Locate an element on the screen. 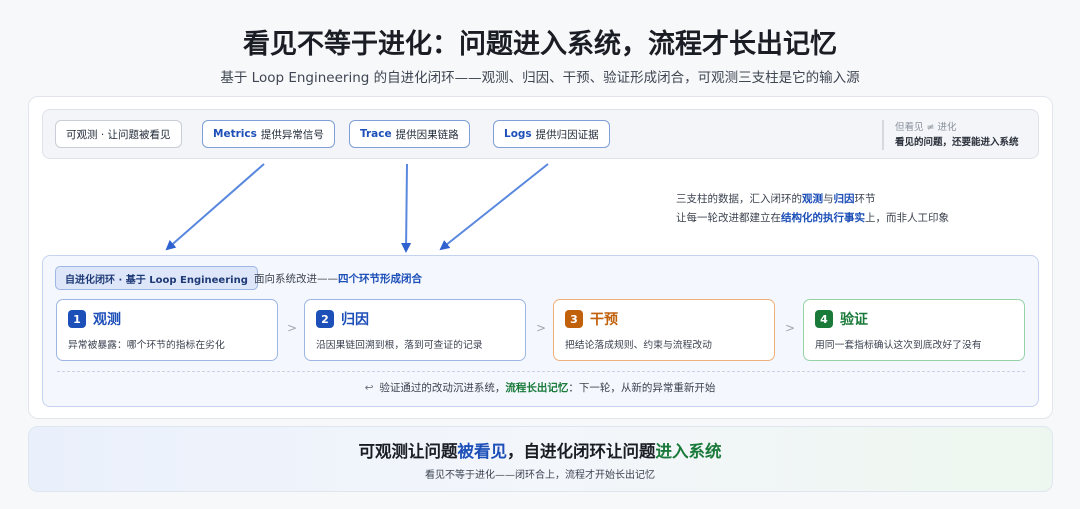  side-note-line1: 三支柱的数据，汇入闭环的观测与归因环节 is located at coordinates (776, 199).